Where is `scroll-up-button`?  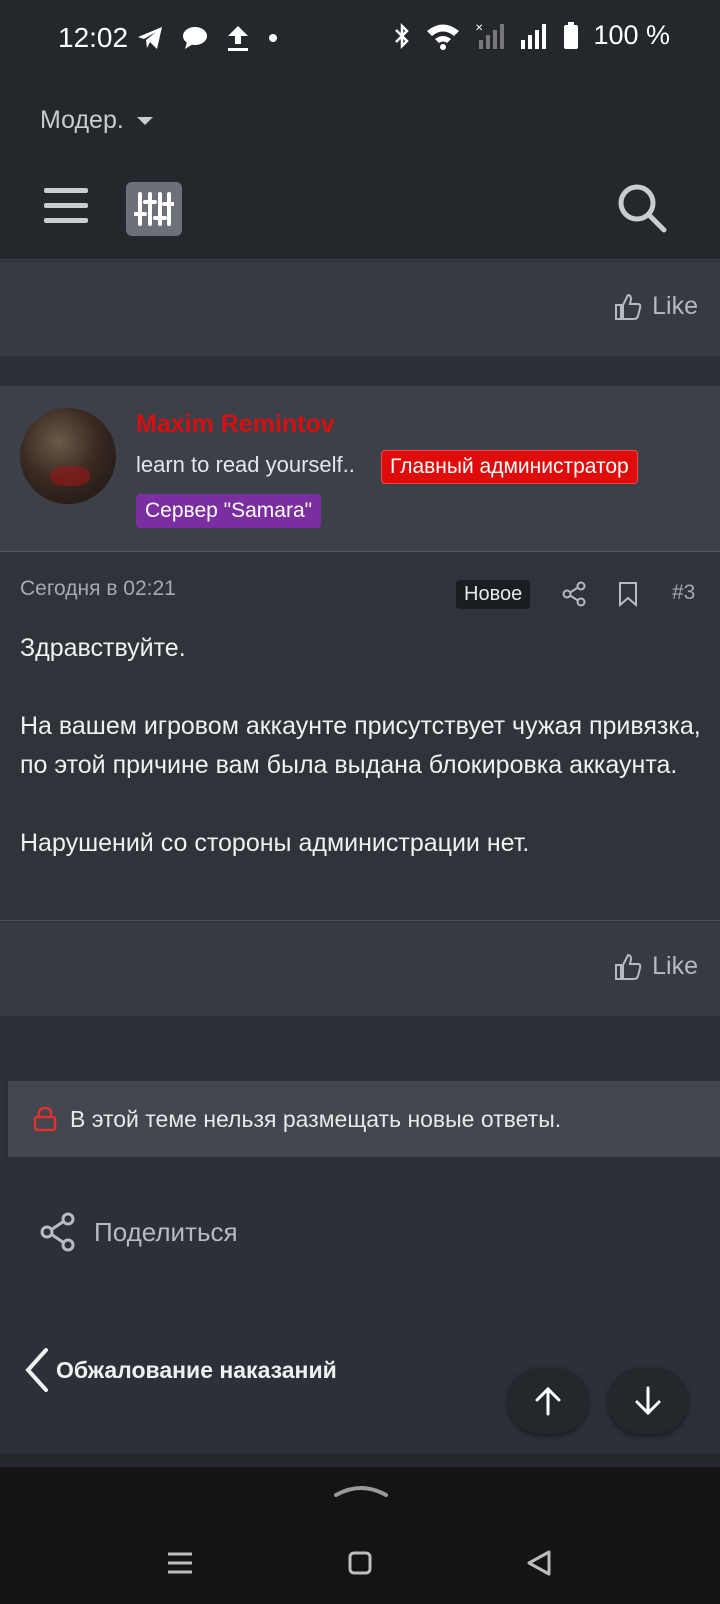 scroll-up-button is located at coordinates (548, 1401).